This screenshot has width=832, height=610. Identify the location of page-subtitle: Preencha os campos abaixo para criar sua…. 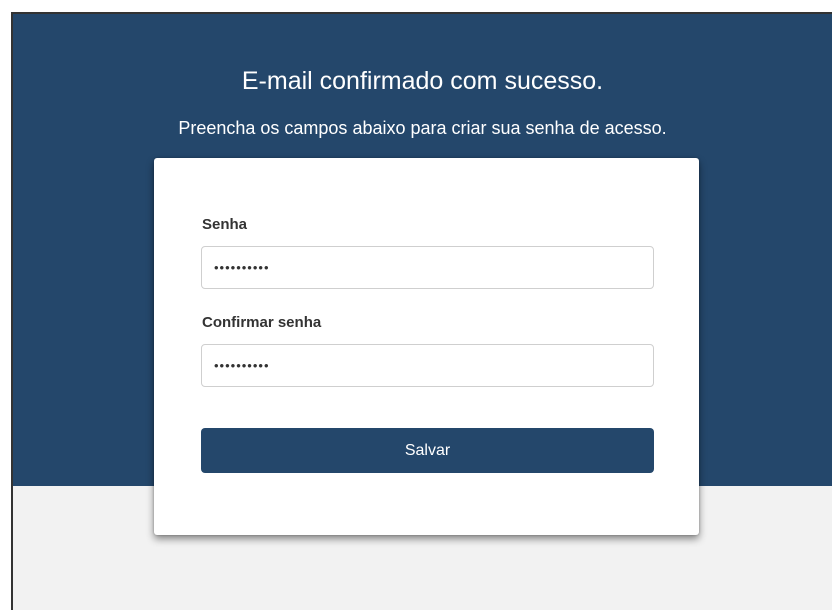
(422, 128).